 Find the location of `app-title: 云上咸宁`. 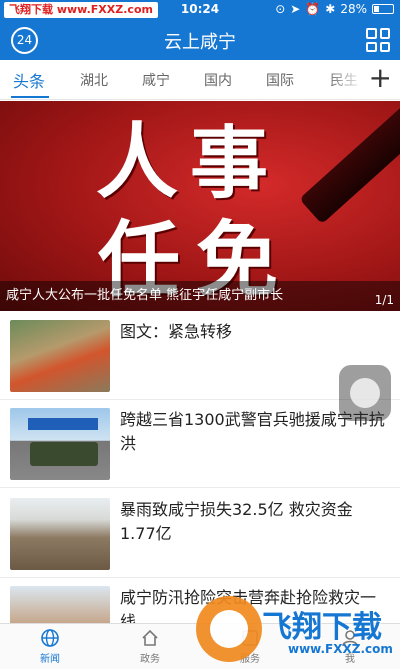

app-title: 云上咸宁 is located at coordinates (200, 42).